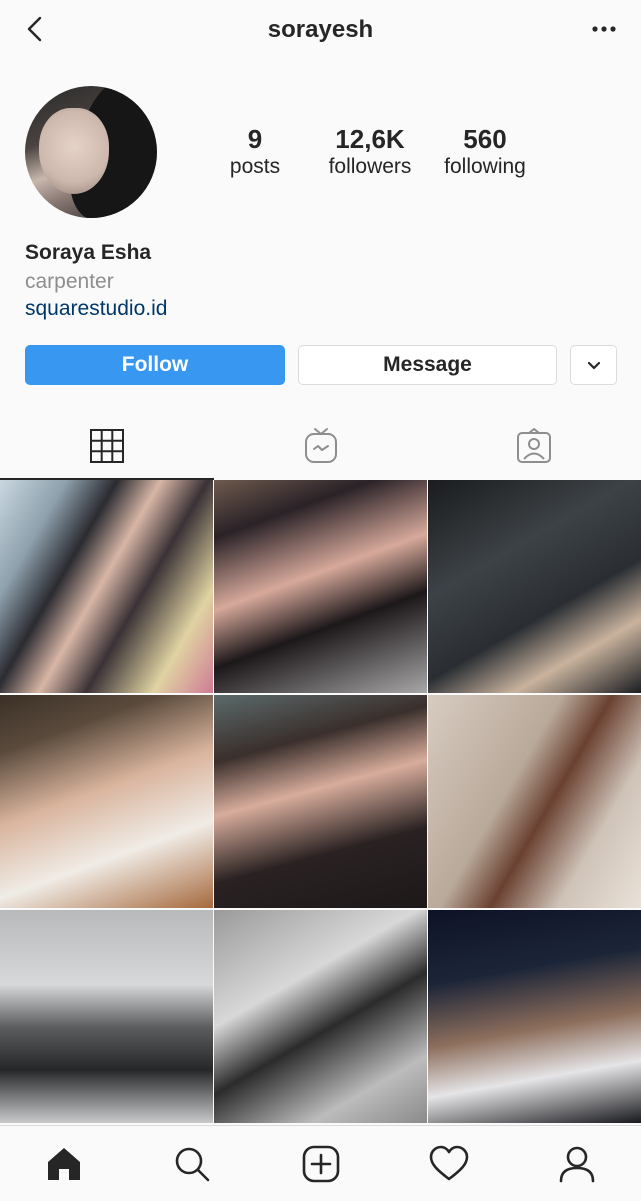 The height and width of the screenshot is (1201, 641). I want to click on followers-label: followers, so click(370, 166).